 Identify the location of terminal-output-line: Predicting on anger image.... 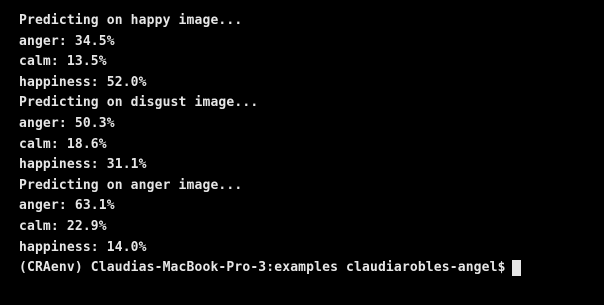
(131, 185).